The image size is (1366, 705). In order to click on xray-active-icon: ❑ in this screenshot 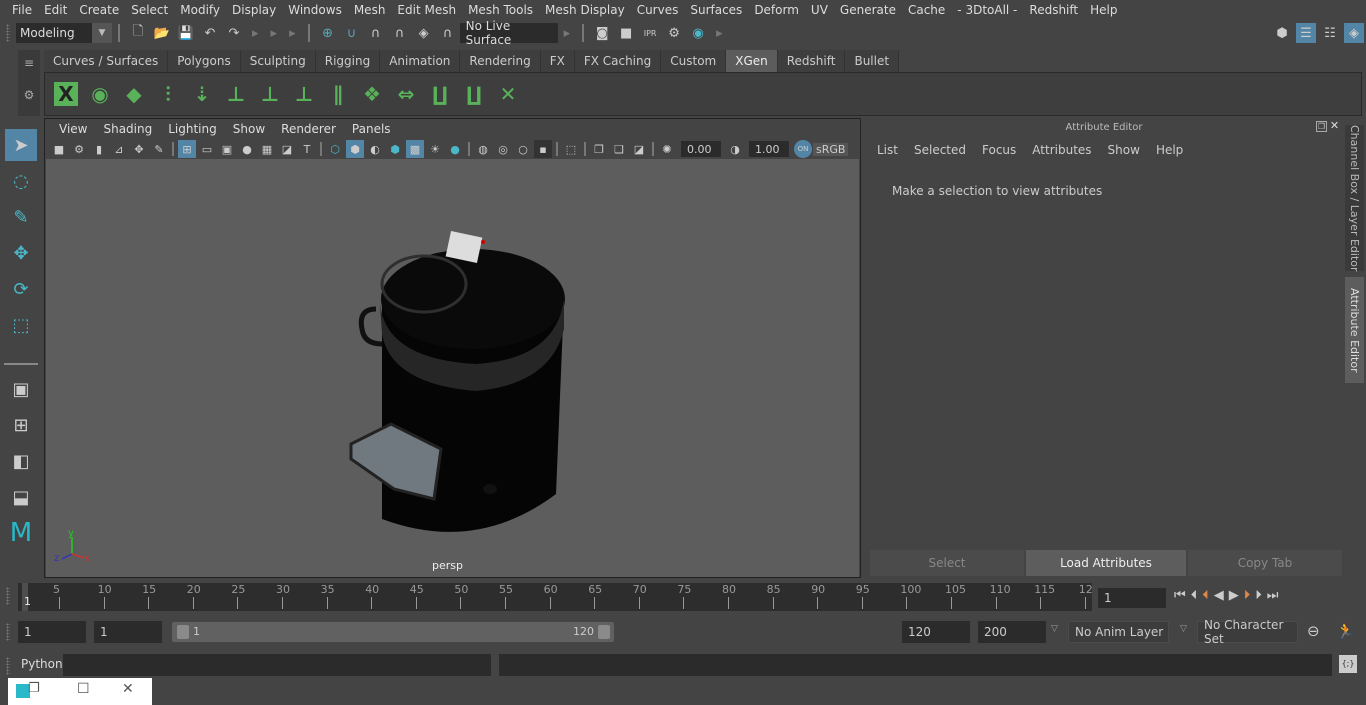, I will do `click(619, 149)`.